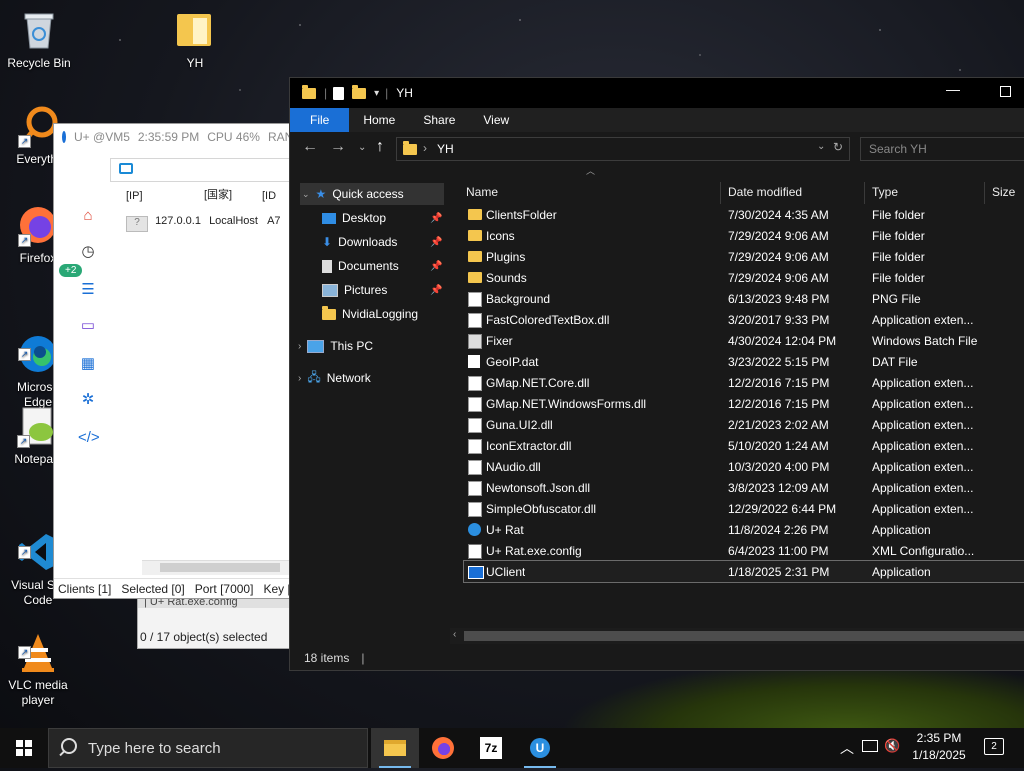  Describe the element at coordinates (1005, 91) in the screenshot. I see `maximize-icon` at that location.